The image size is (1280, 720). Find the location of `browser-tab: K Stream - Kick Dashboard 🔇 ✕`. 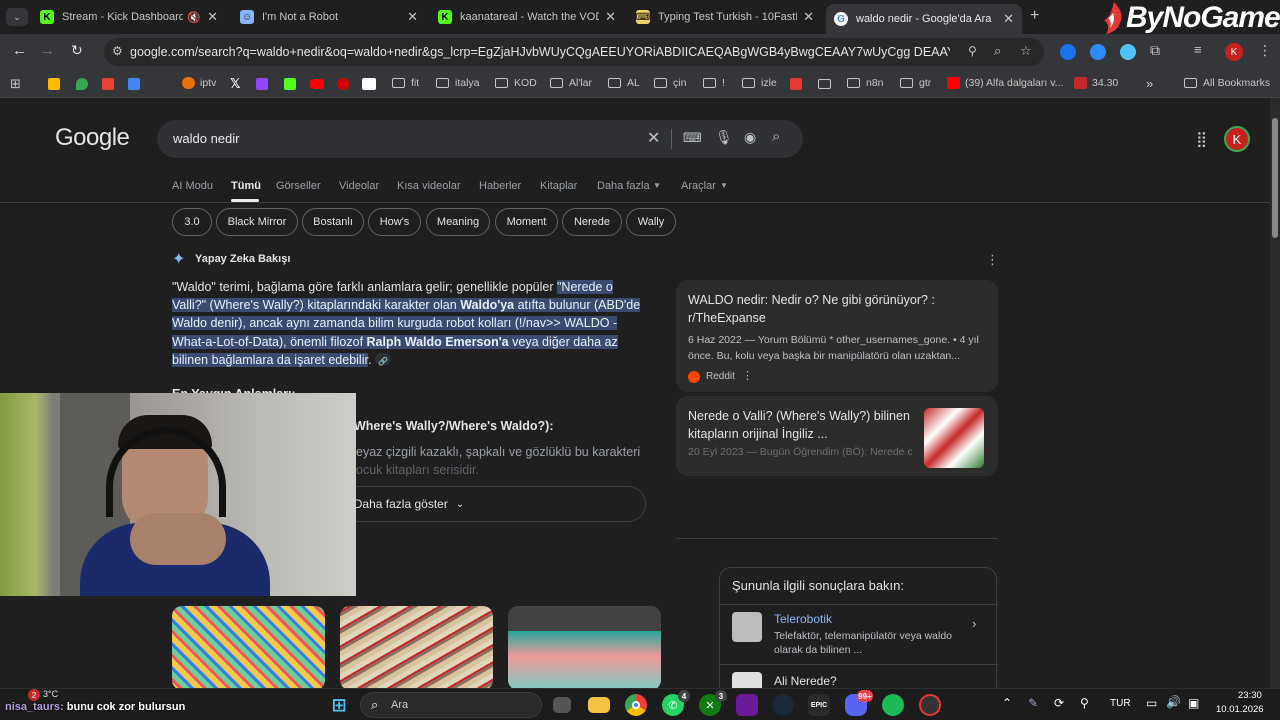

browser-tab: K Stream - Kick Dashboard 🔇 ✕ is located at coordinates (129, 17).